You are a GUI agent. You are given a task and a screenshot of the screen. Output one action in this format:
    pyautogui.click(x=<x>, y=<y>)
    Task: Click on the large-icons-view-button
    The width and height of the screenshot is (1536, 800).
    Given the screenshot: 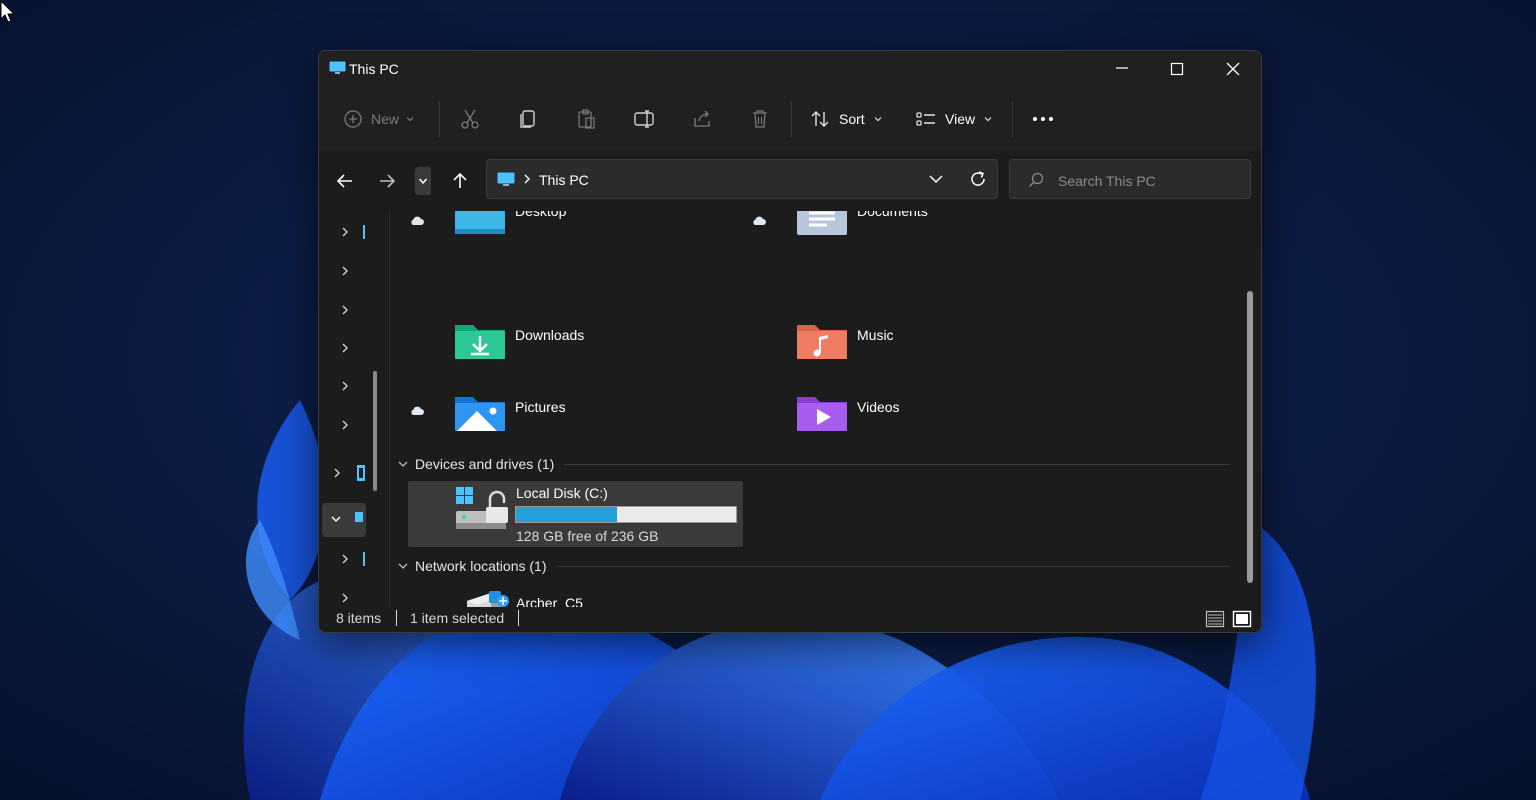 What is the action you would take?
    pyautogui.click(x=1242, y=619)
    